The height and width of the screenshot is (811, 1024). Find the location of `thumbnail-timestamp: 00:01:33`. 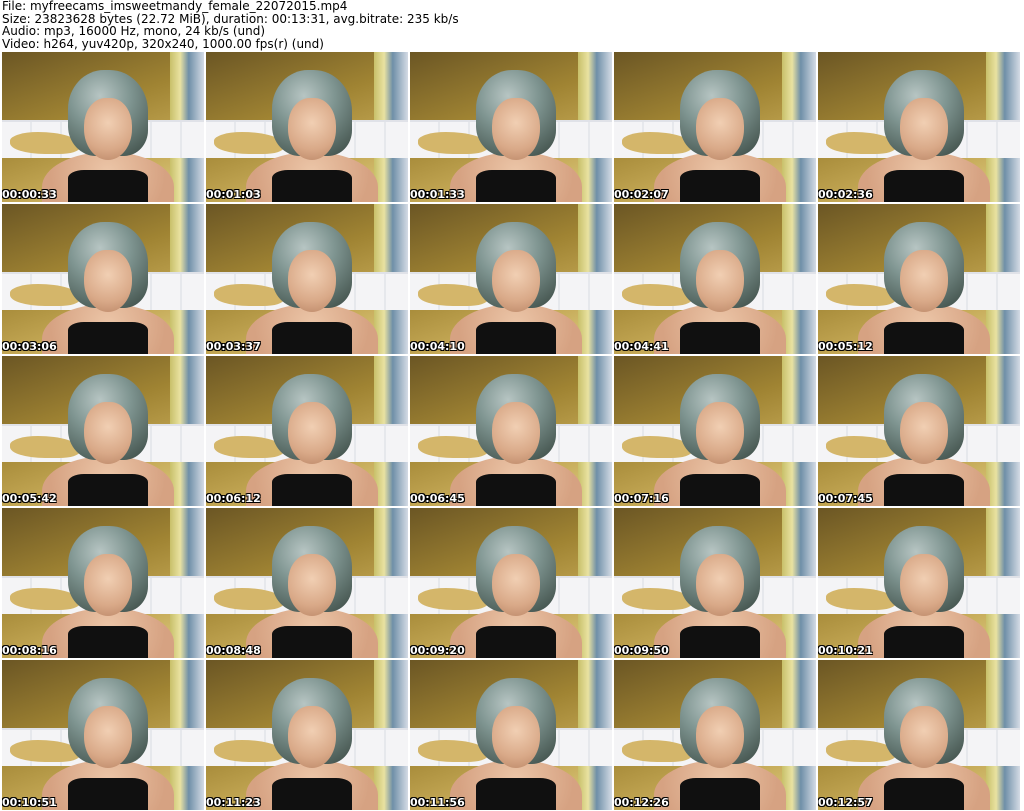

thumbnail-timestamp: 00:01:33 is located at coordinates (437, 194).